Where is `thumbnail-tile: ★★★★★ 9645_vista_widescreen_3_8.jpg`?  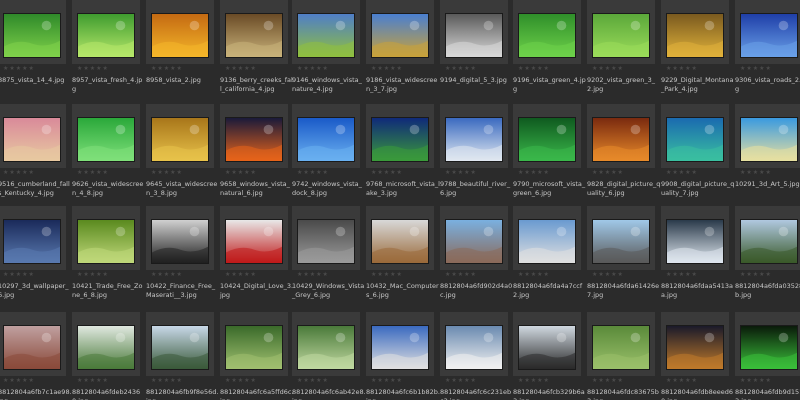
thumbnail-tile: ★★★★★ 9645_vista_widescreen_3_8.jpg is located at coordinates (181, 157).